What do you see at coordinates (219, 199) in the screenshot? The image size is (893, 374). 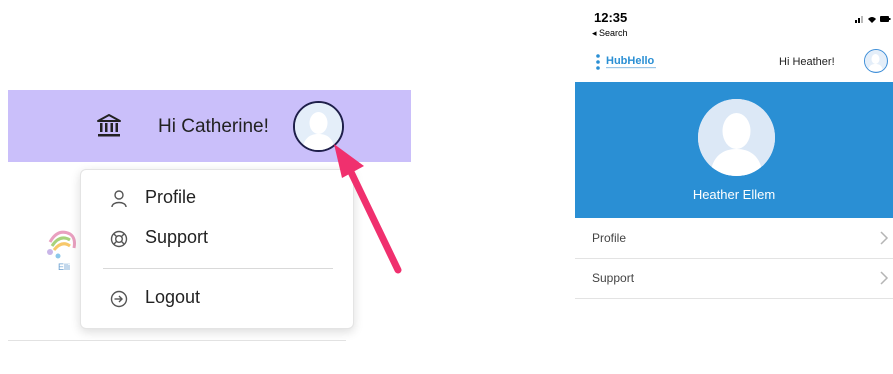 I see `menu-item-profile: Profile` at bounding box center [219, 199].